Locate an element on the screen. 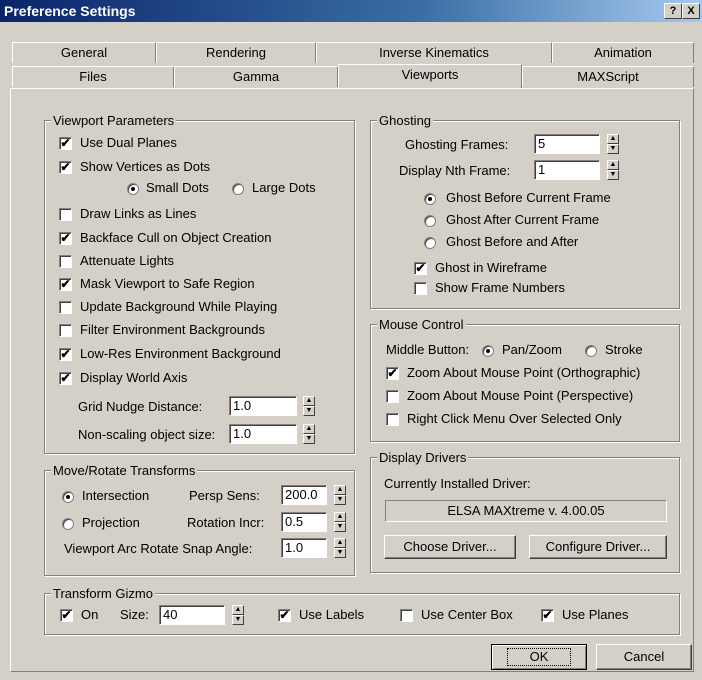 The height and width of the screenshot is (680, 702). ghost-before-after-radio is located at coordinates (430, 243).